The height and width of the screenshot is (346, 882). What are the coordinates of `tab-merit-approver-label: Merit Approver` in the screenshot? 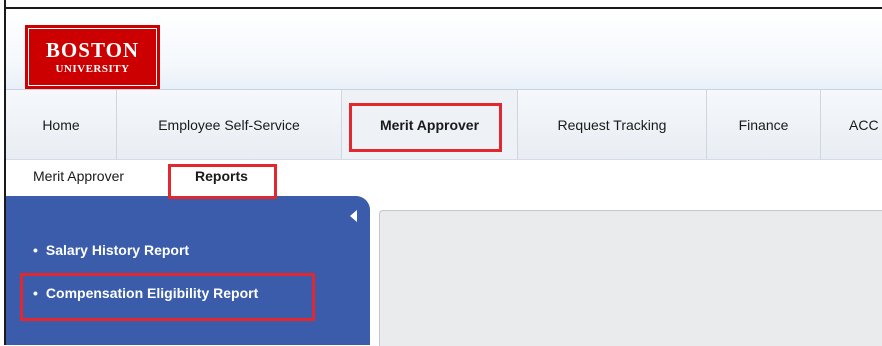 It's located at (429, 125).